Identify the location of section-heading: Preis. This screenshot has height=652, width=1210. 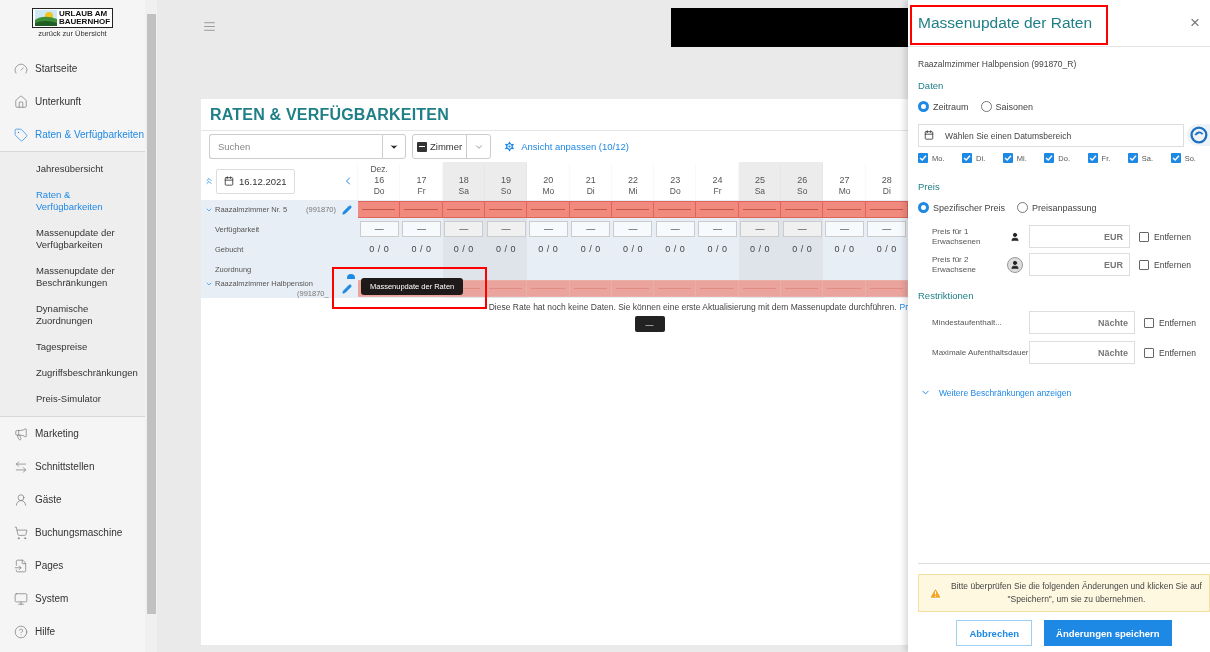
(929, 186).